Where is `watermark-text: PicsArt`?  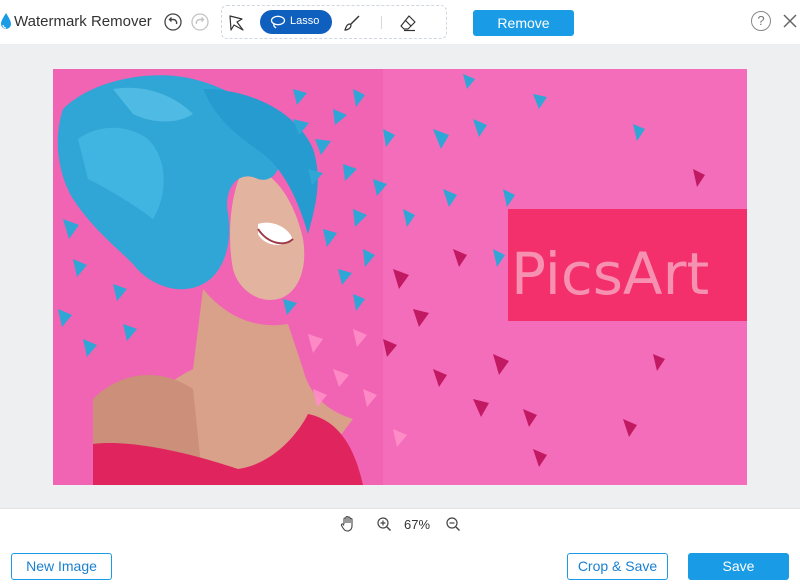 watermark-text: PicsArt is located at coordinates (610, 274).